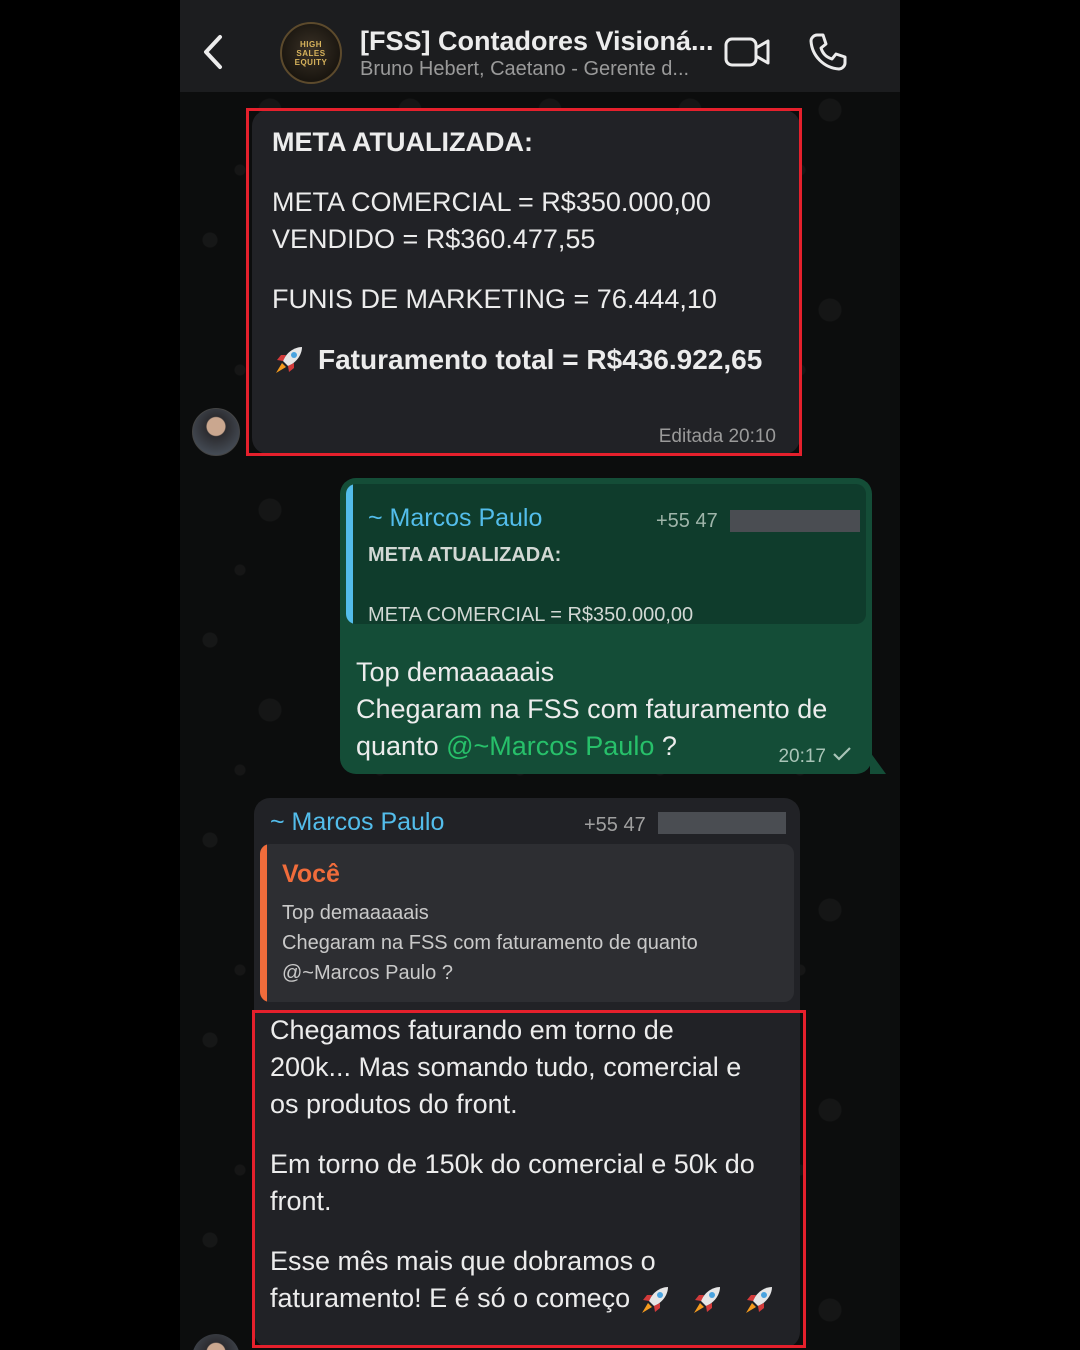 This screenshot has width=1080, height=1350. I want to click on avatar-logo-text-3: EQUITY, so click(311, 62).